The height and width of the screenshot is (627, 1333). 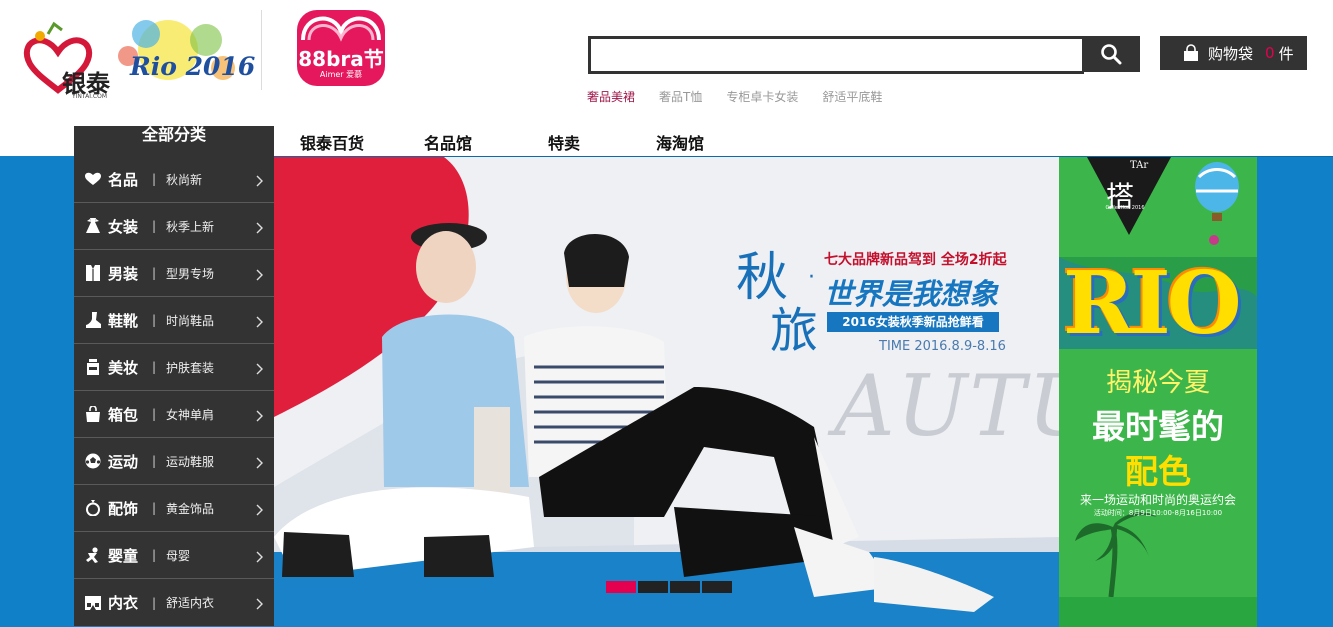 I want to click on category-sub: 运动鞋服, so click(x=190, y=461).